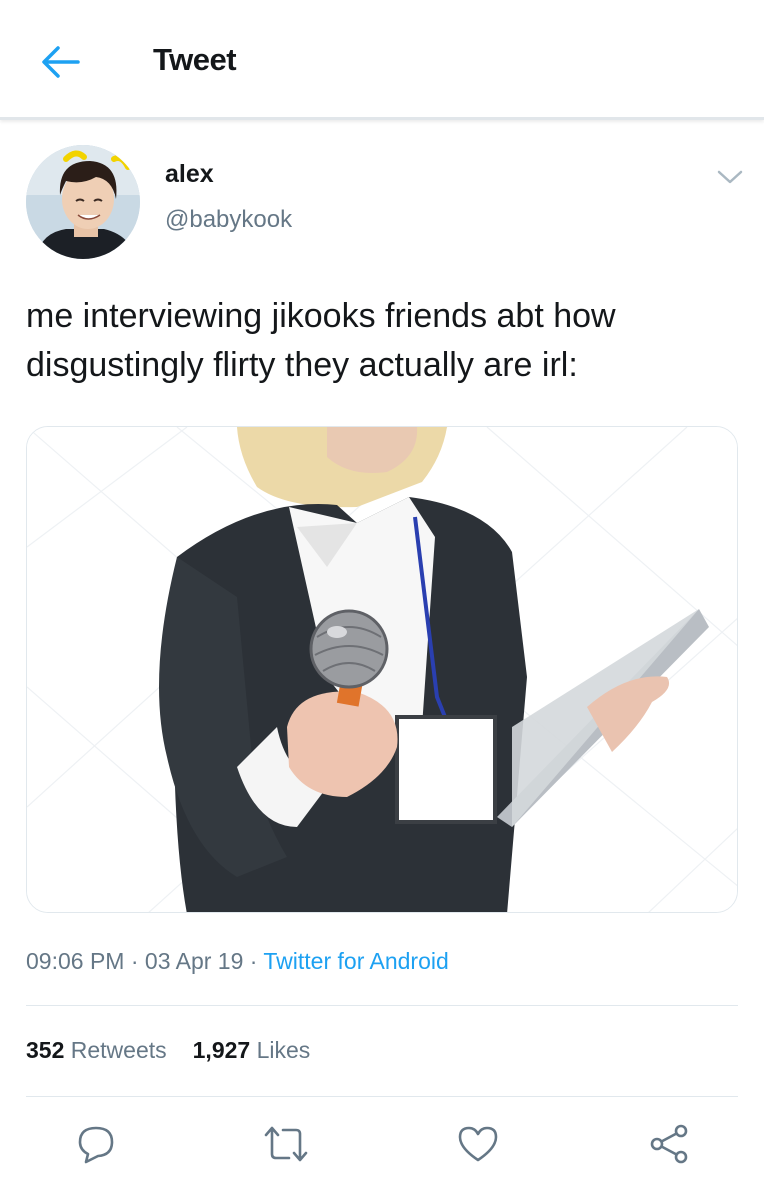  Describe the element at coordinates (252, 1050) in the screenshot. I see `likes-stat: 1,927 Likes` at that location.